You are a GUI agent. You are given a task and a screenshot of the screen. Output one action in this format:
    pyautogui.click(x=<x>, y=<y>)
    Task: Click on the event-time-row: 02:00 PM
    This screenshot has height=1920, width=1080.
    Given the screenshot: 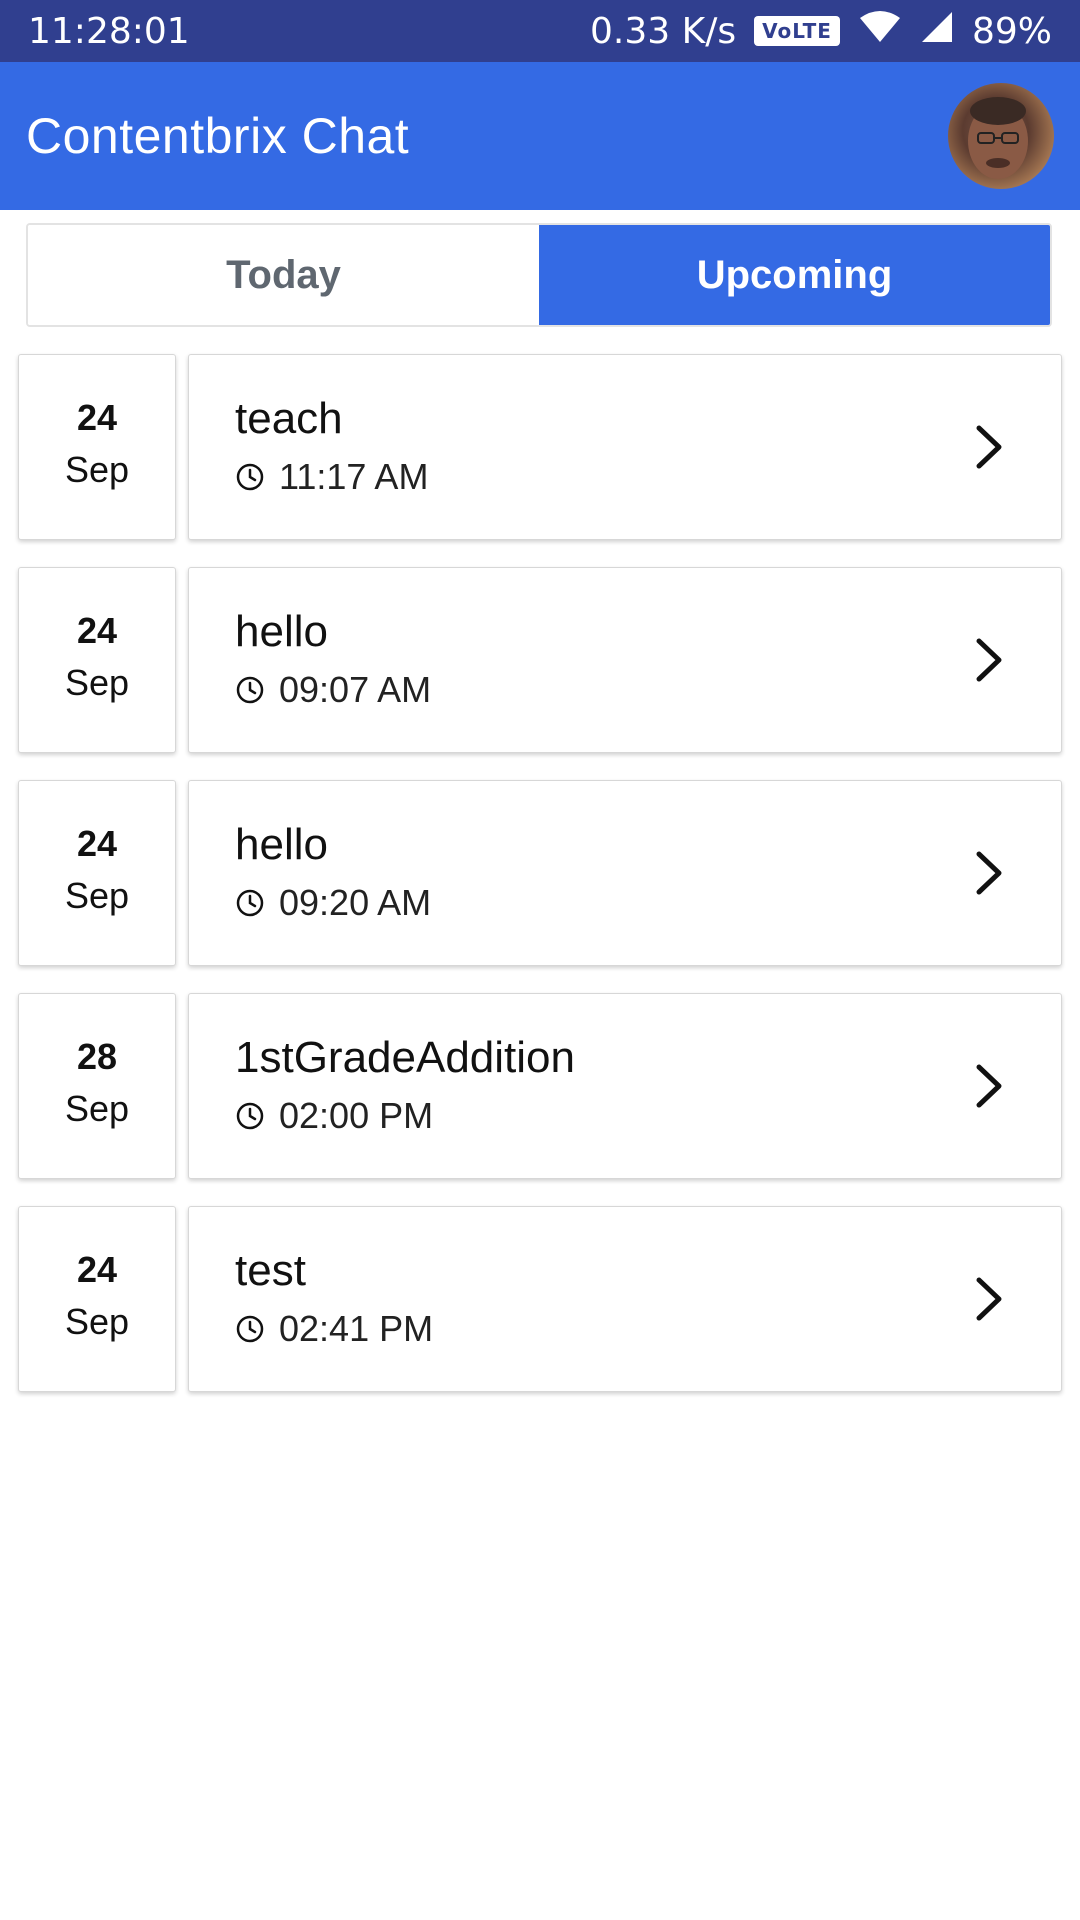 What is the action you would take?
    pyautogui.click(x=405, y=1116)
    